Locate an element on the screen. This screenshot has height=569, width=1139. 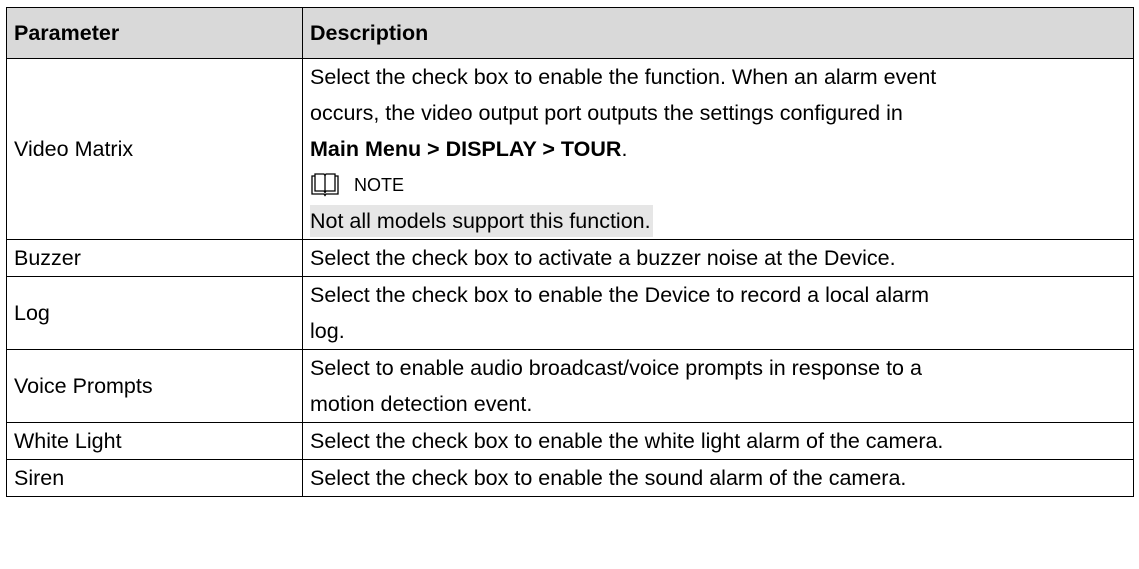
menu-path-line: Main Menu > DISPLAY > TOUR. is located at coordinates (721, 149).